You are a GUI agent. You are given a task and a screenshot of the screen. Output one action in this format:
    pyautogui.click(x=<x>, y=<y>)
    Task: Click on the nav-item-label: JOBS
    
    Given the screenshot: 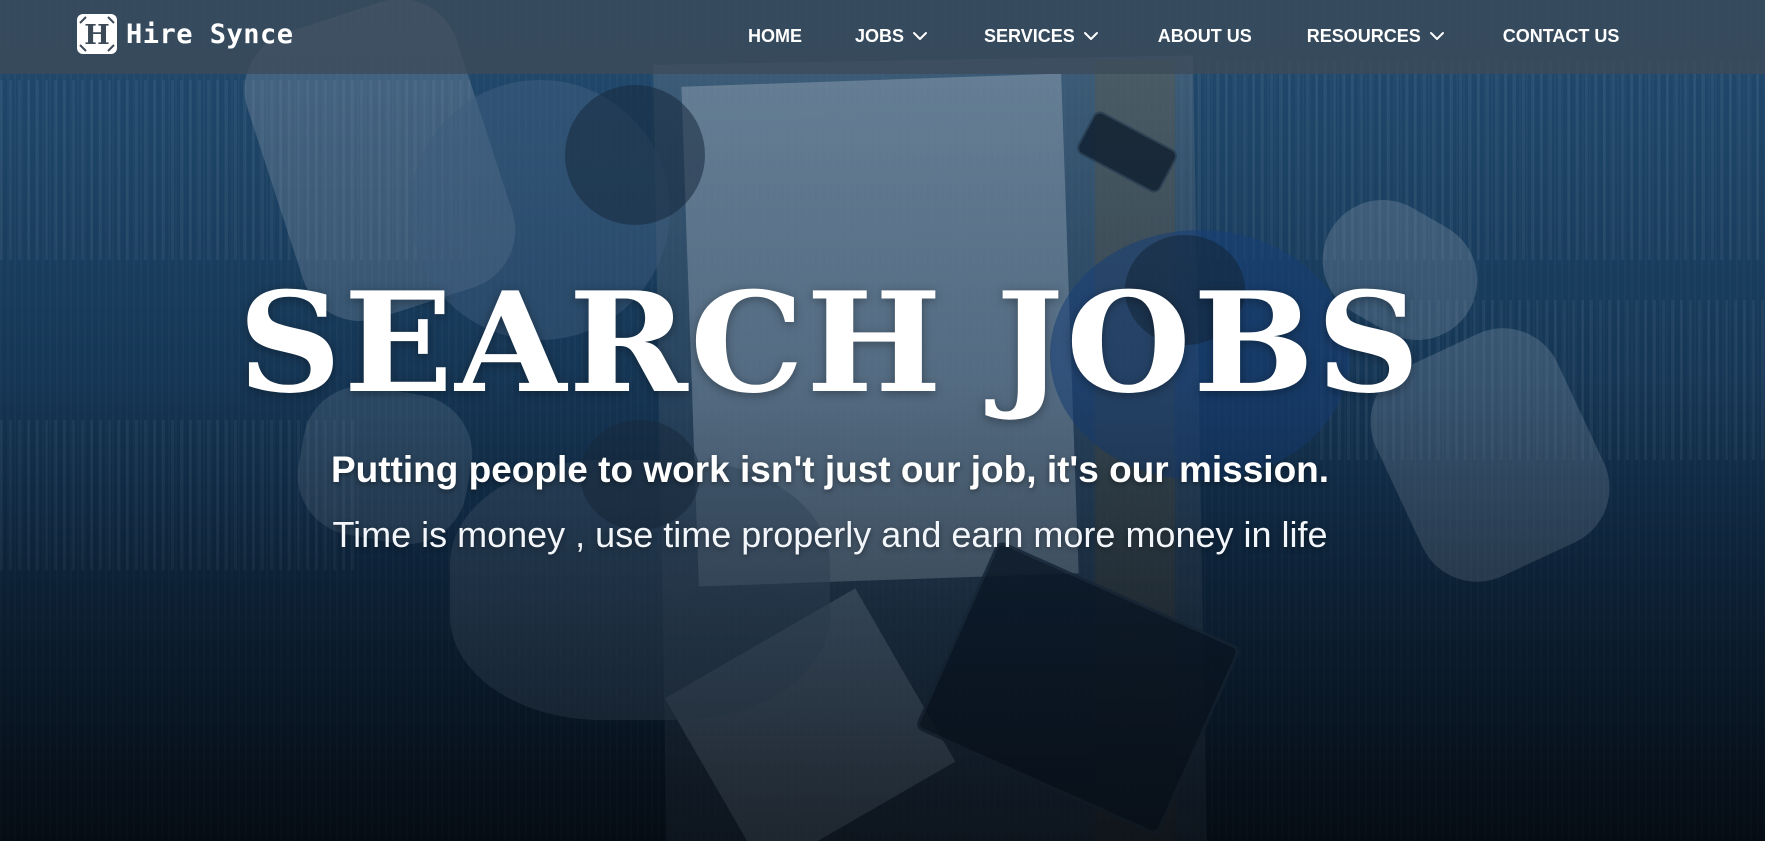 What is the action you would take?
    pyautogui.click(x=880, y=35)
    